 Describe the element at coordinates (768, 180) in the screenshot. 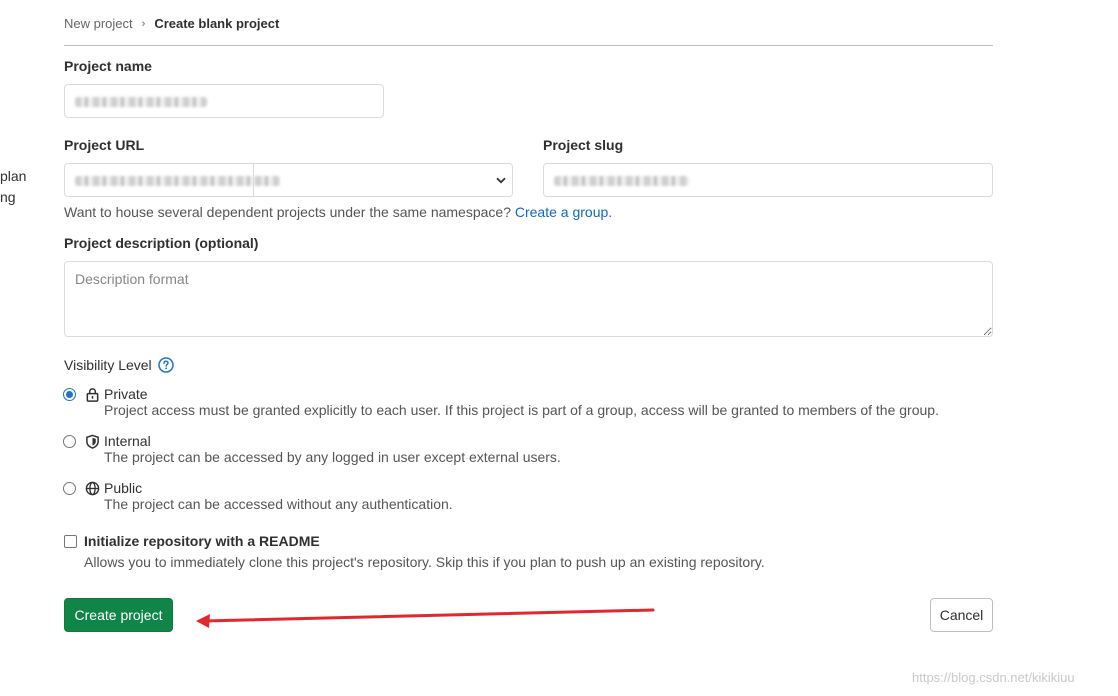

I see `project-slug-input` at that location.